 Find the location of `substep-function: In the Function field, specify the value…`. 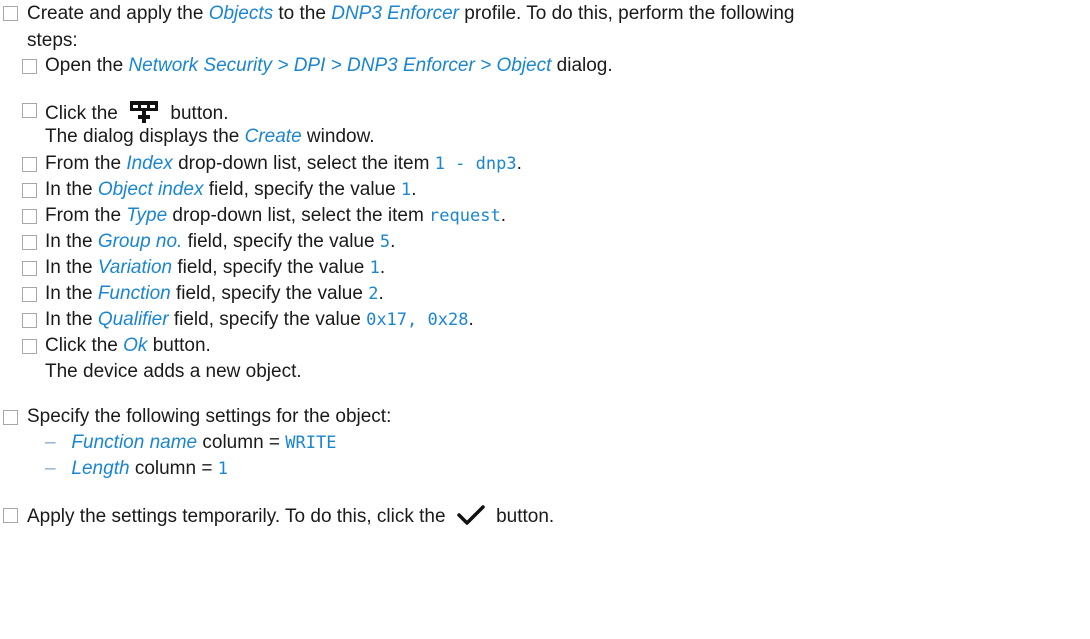

substep-function: In the Function field, specify the value… is located at coordinates (214, 294).